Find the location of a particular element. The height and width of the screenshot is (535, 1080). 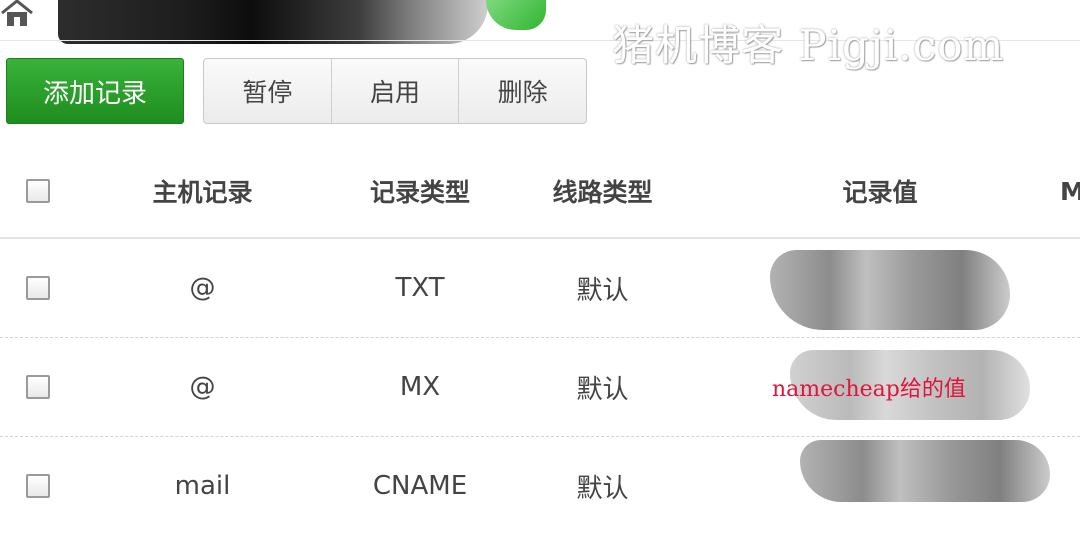

value-annotation: namecheap给的值 is located at coordinates (869, 389).